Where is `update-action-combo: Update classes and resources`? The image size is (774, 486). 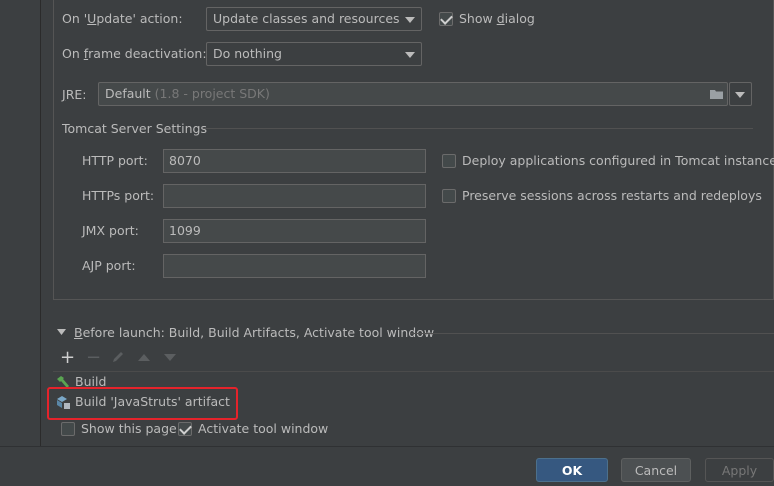
update-action-combo: Update classes and resources is located at coordinates (314, 19).